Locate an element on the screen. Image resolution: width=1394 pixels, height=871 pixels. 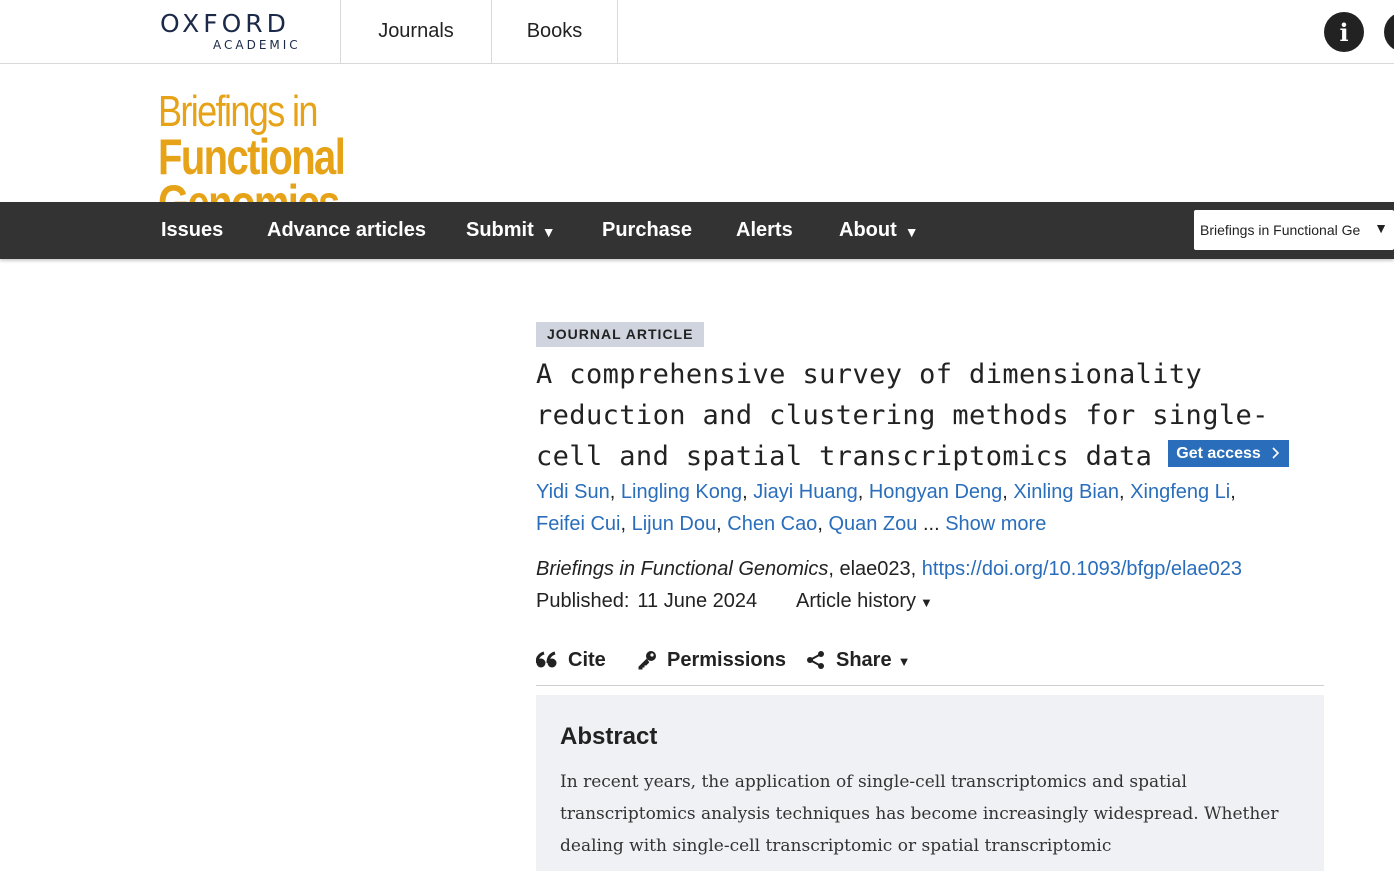
nav-submit: Submit ▼ is located at coordinates (511, 230).